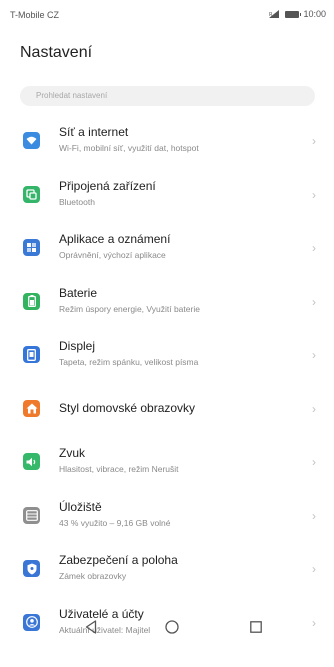 Image resolution: width=334 pixels, height=667 pixels. Describe the element at coordinates (93, 576) in the screenshot. I see `settings-item-sub: Zámek obrazovky` at that location.